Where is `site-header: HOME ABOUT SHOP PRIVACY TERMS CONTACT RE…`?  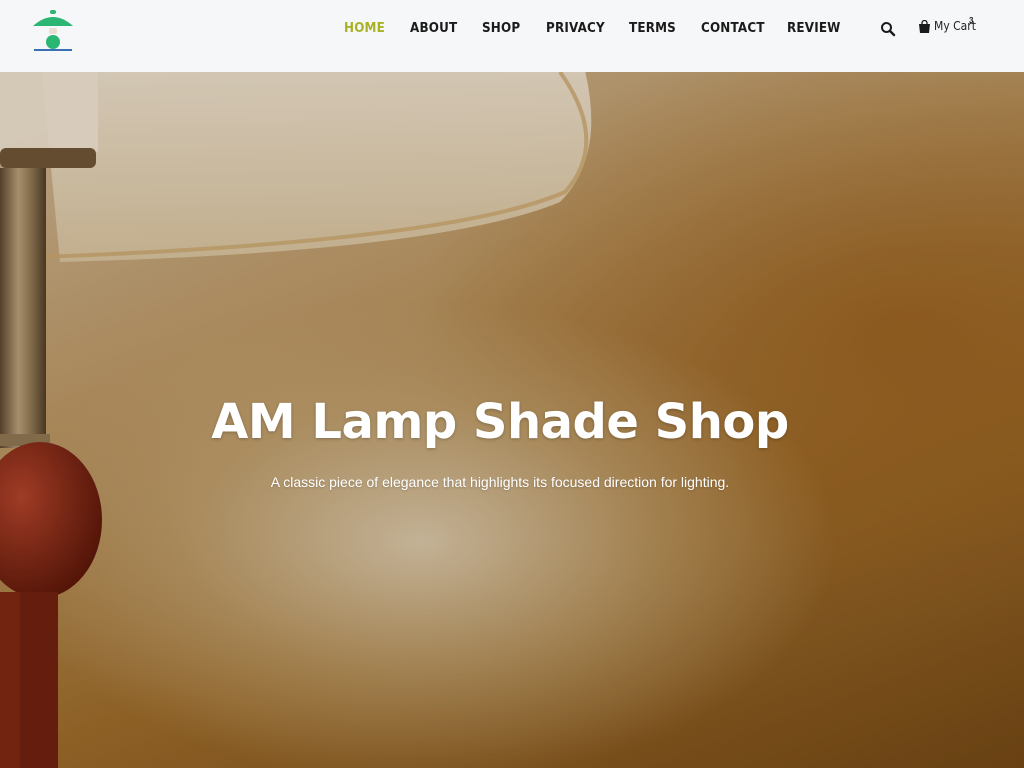 site-header: HOME ABOUT SHOP PRIVACY TERMS CONTACT RE… is located at coordinates (512, 36).